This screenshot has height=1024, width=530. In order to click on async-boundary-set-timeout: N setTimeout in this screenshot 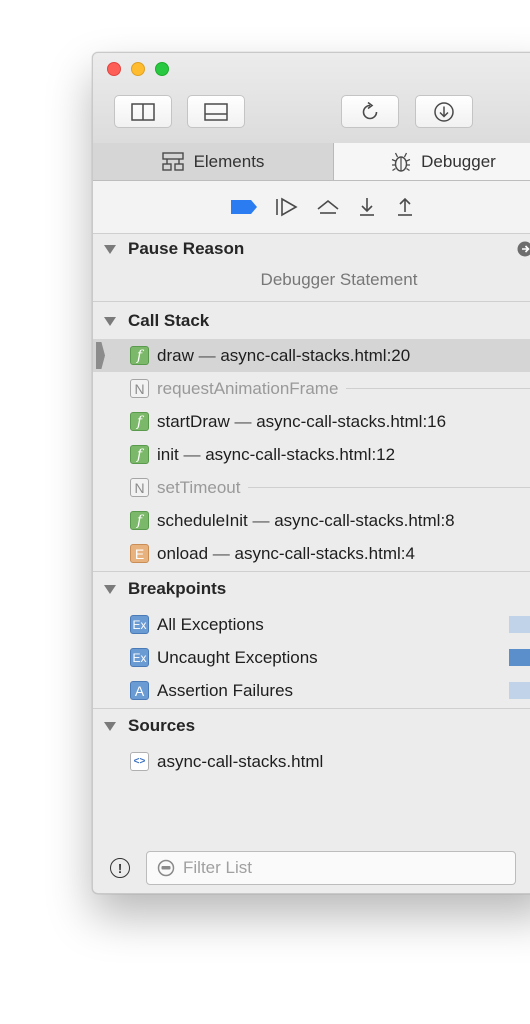, I will do `click(311, 487)`.